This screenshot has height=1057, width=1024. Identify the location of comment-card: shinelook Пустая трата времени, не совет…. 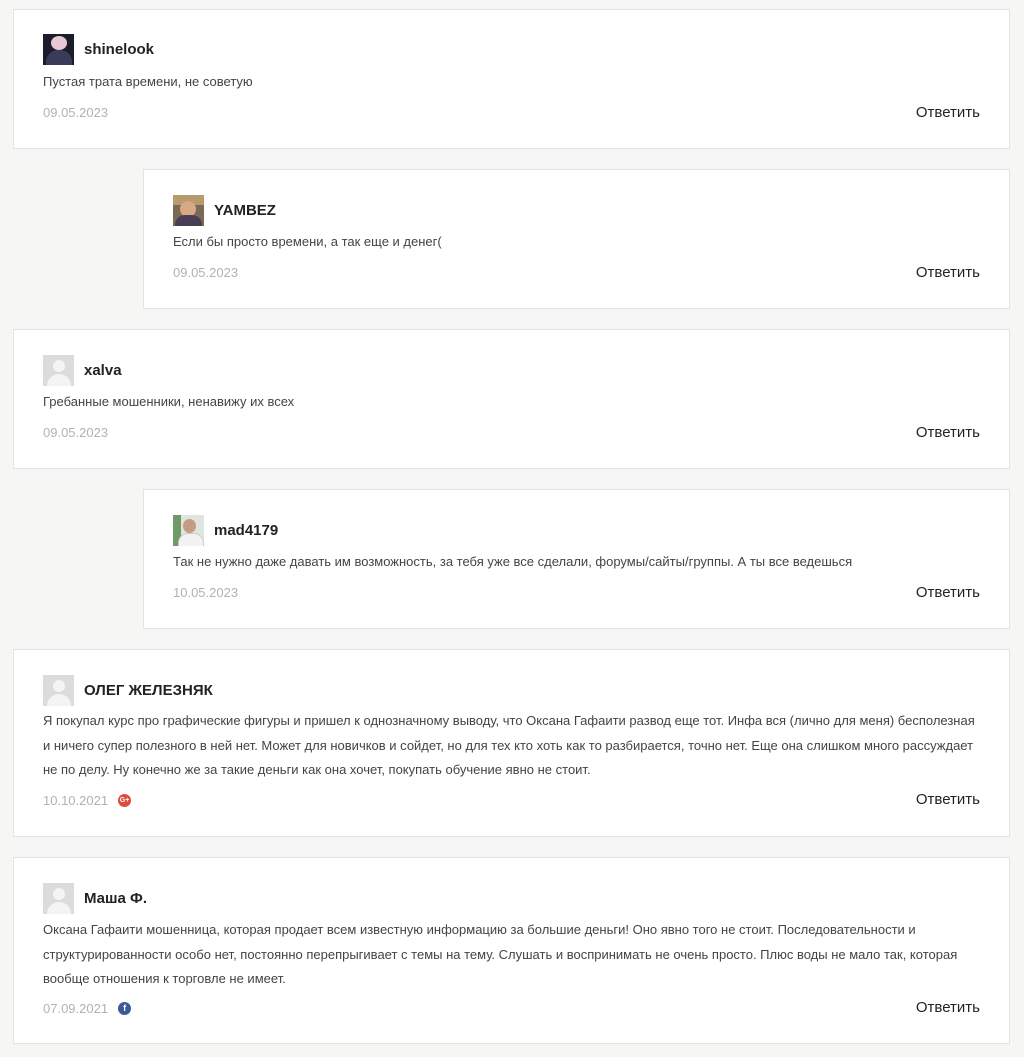
(511, 79).